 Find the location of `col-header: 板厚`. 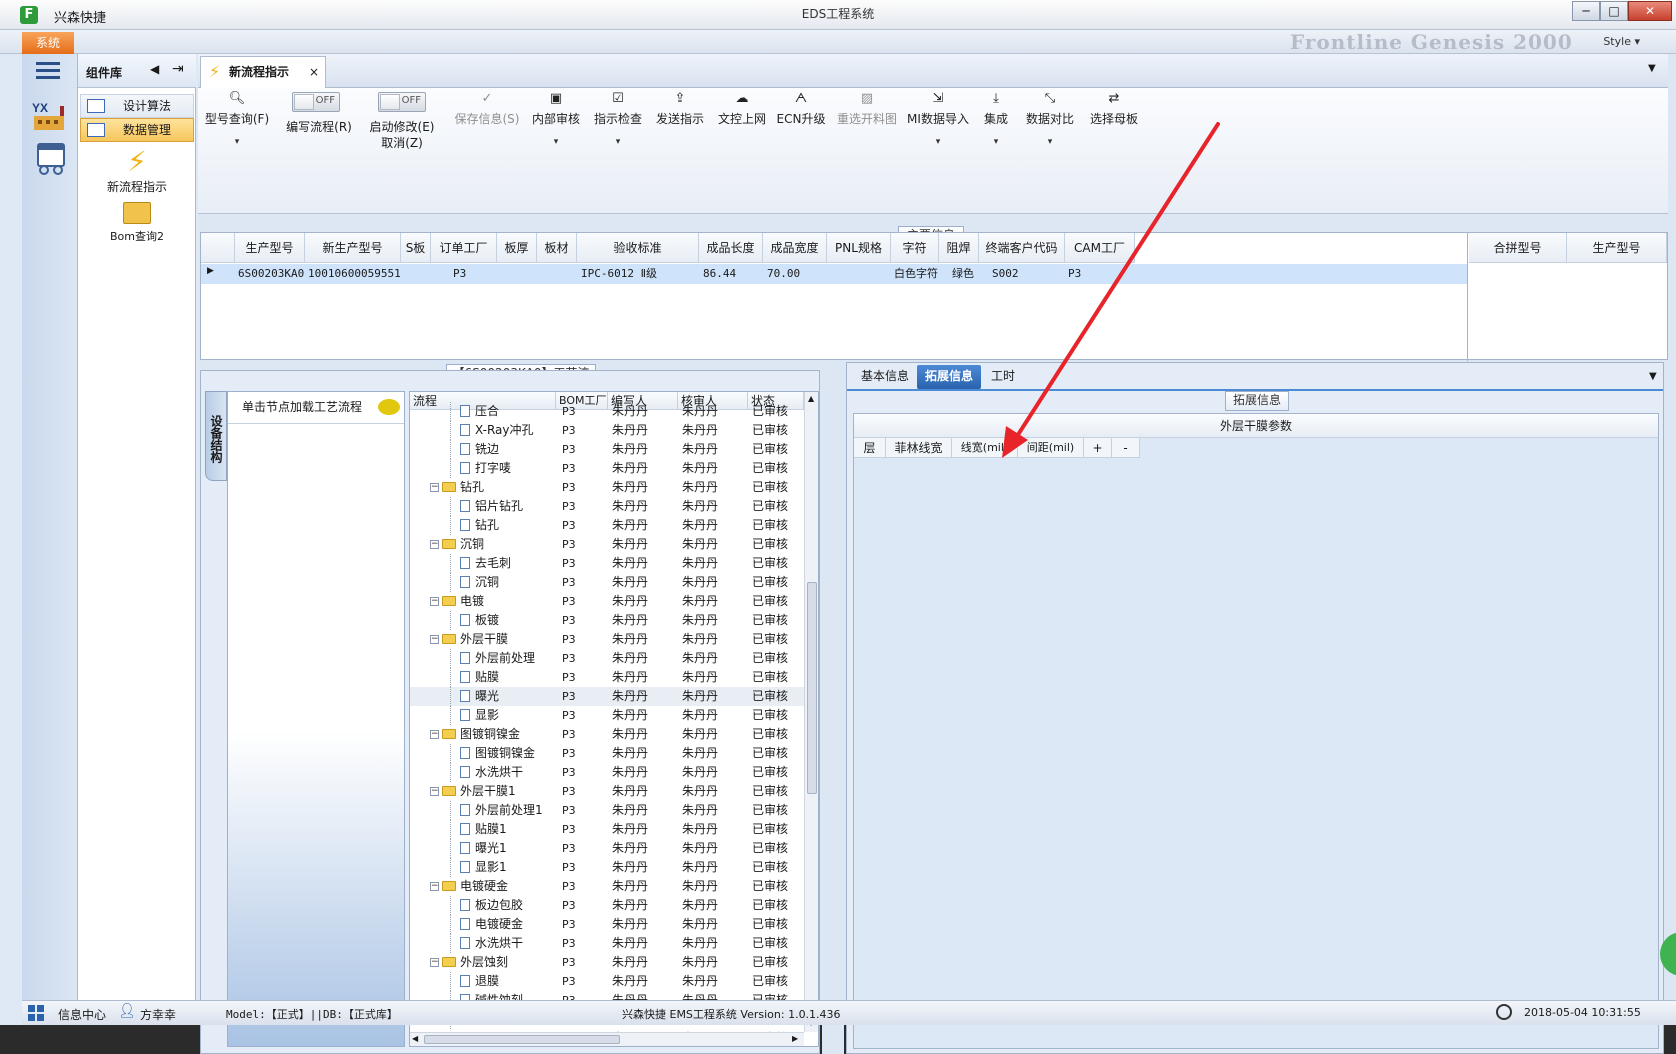

col-header: 板厚 is located at coordinates (517, 248).